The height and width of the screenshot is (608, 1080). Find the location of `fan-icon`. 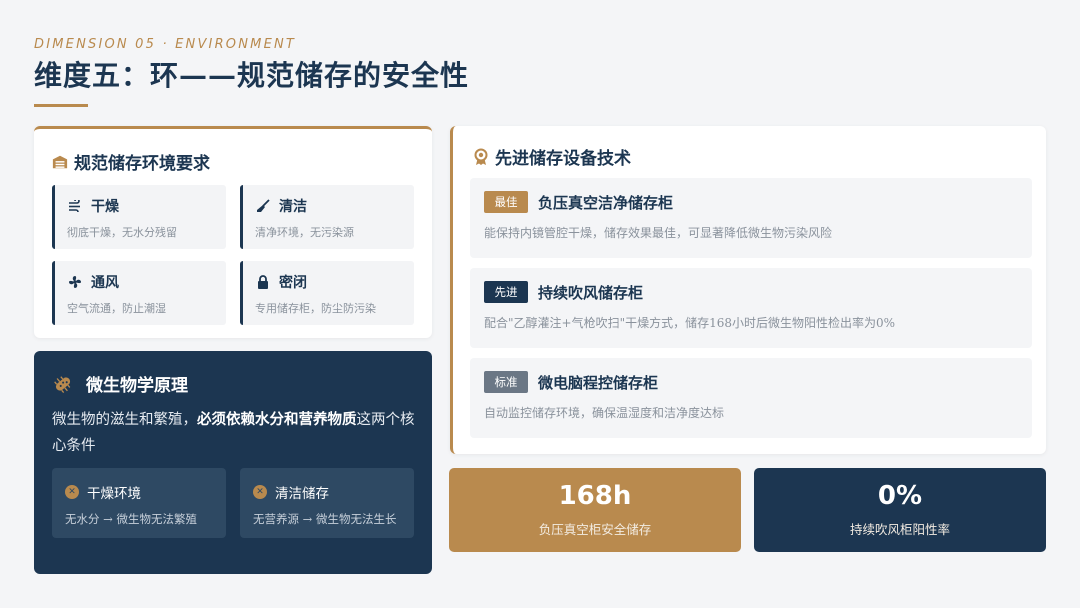

fan-icon is located at coordinates (75, 282).